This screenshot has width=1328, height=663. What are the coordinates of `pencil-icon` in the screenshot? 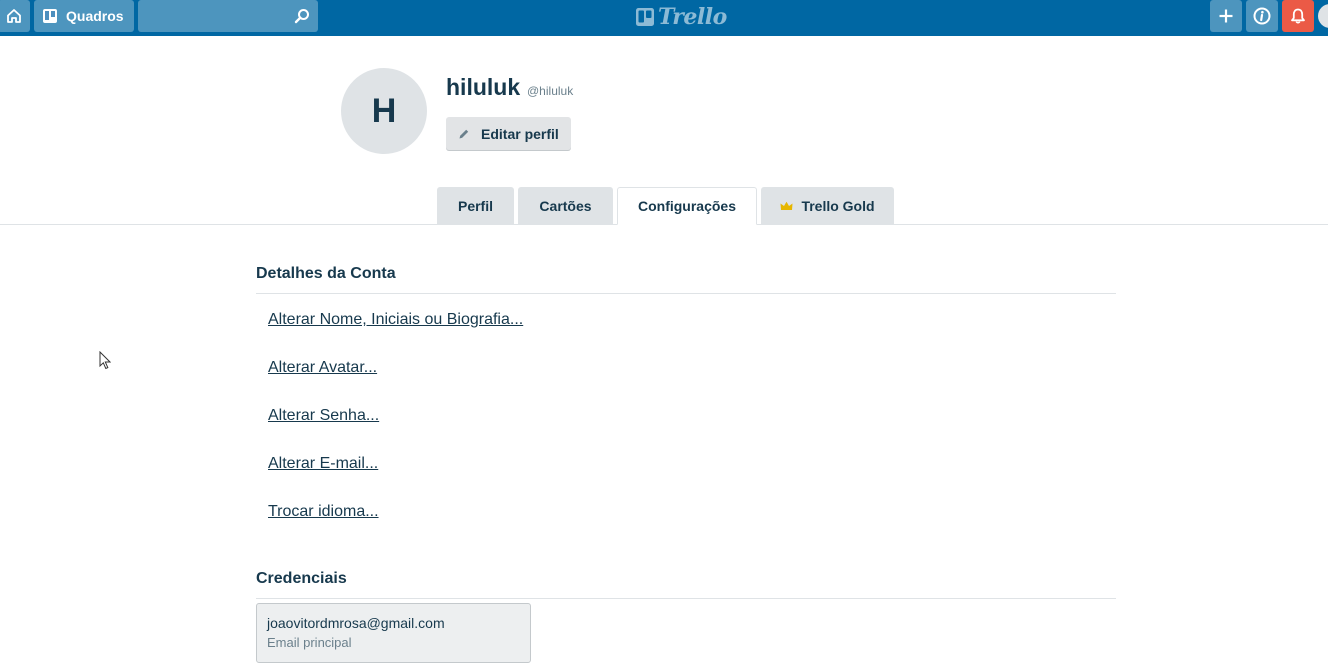 It's located at (464, 133).